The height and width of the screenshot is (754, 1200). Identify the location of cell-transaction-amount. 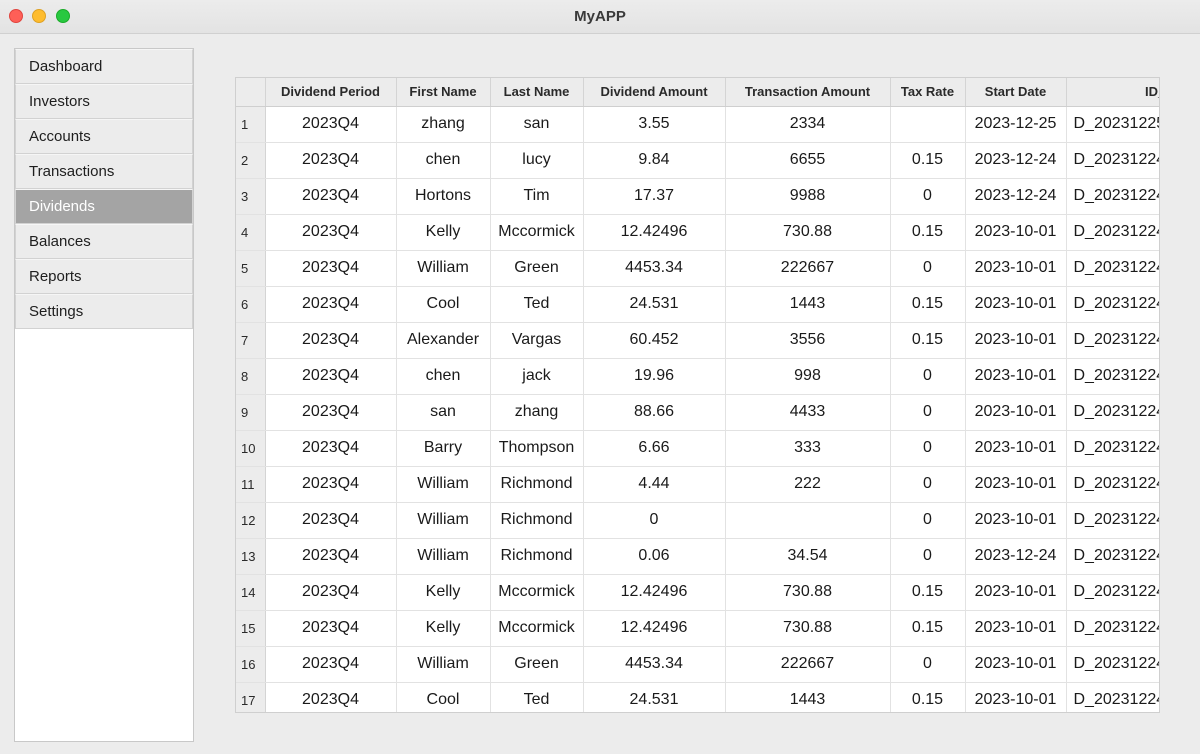
(808, 520).